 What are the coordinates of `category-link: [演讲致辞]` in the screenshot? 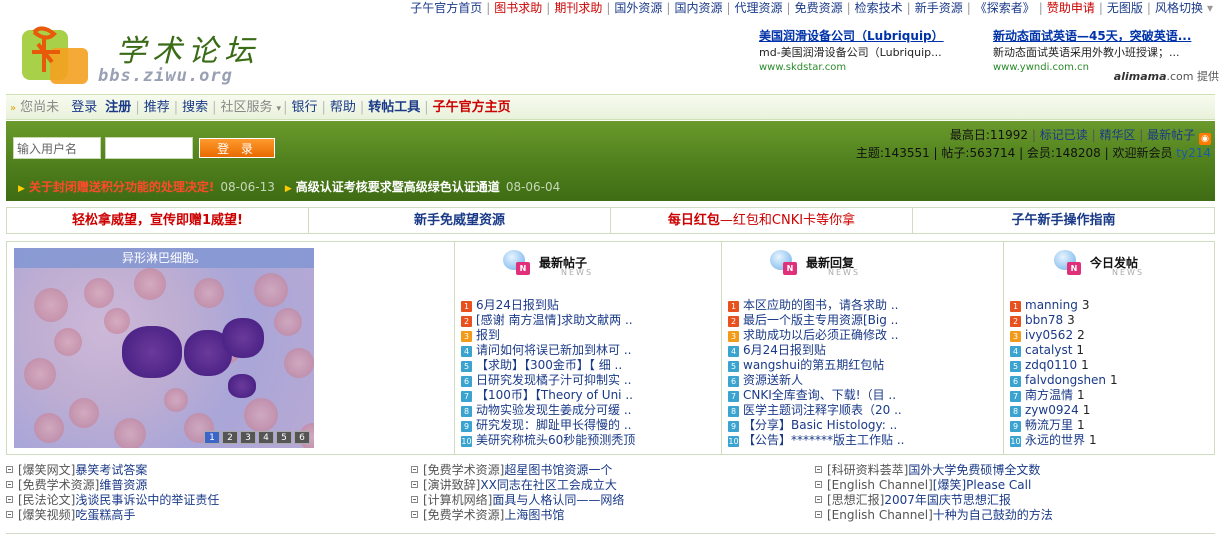 It's located at (451, 485).